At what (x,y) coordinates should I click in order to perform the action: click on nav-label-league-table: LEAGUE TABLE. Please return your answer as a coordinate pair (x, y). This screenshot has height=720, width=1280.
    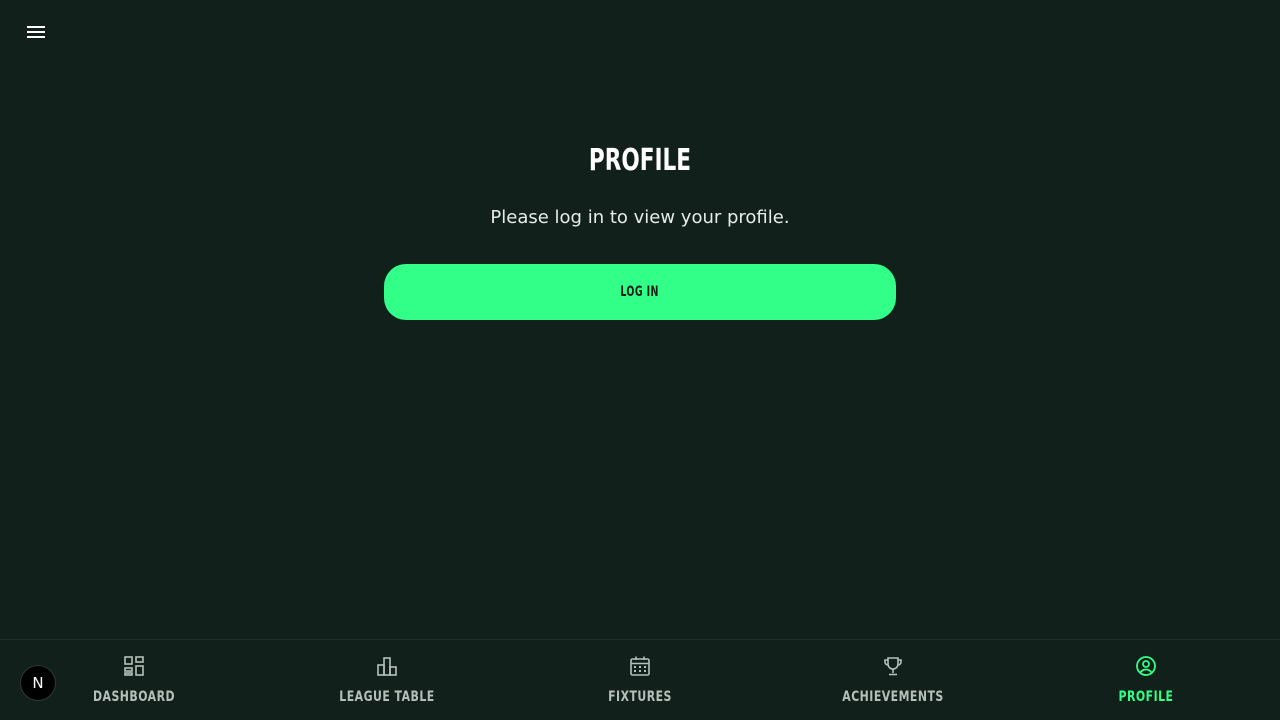
    Looking at the image, I should click on (387, 697).